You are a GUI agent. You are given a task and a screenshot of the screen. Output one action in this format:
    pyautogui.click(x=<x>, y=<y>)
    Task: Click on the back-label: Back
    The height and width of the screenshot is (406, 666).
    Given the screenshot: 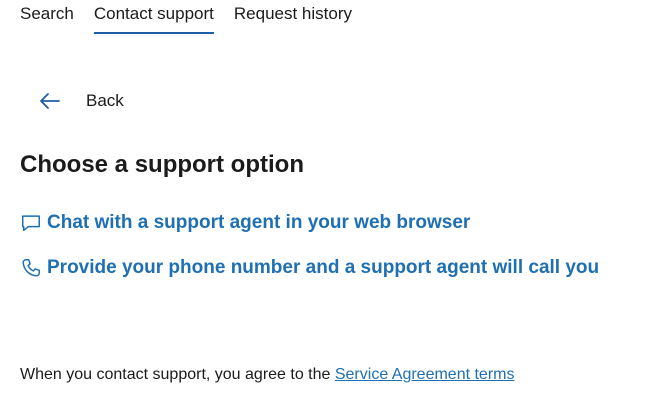 What is the action you would take?
    pyautogui.click(x=105, y=100)
    